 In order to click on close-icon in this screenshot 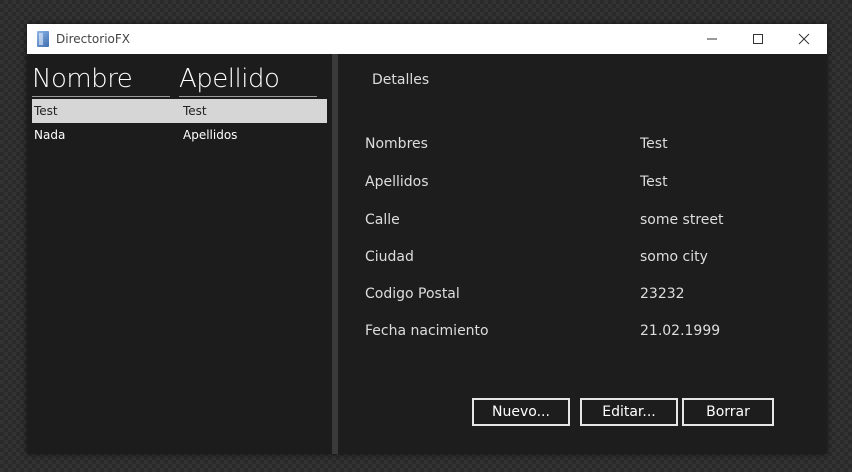, I will do `click(804, 39)`.